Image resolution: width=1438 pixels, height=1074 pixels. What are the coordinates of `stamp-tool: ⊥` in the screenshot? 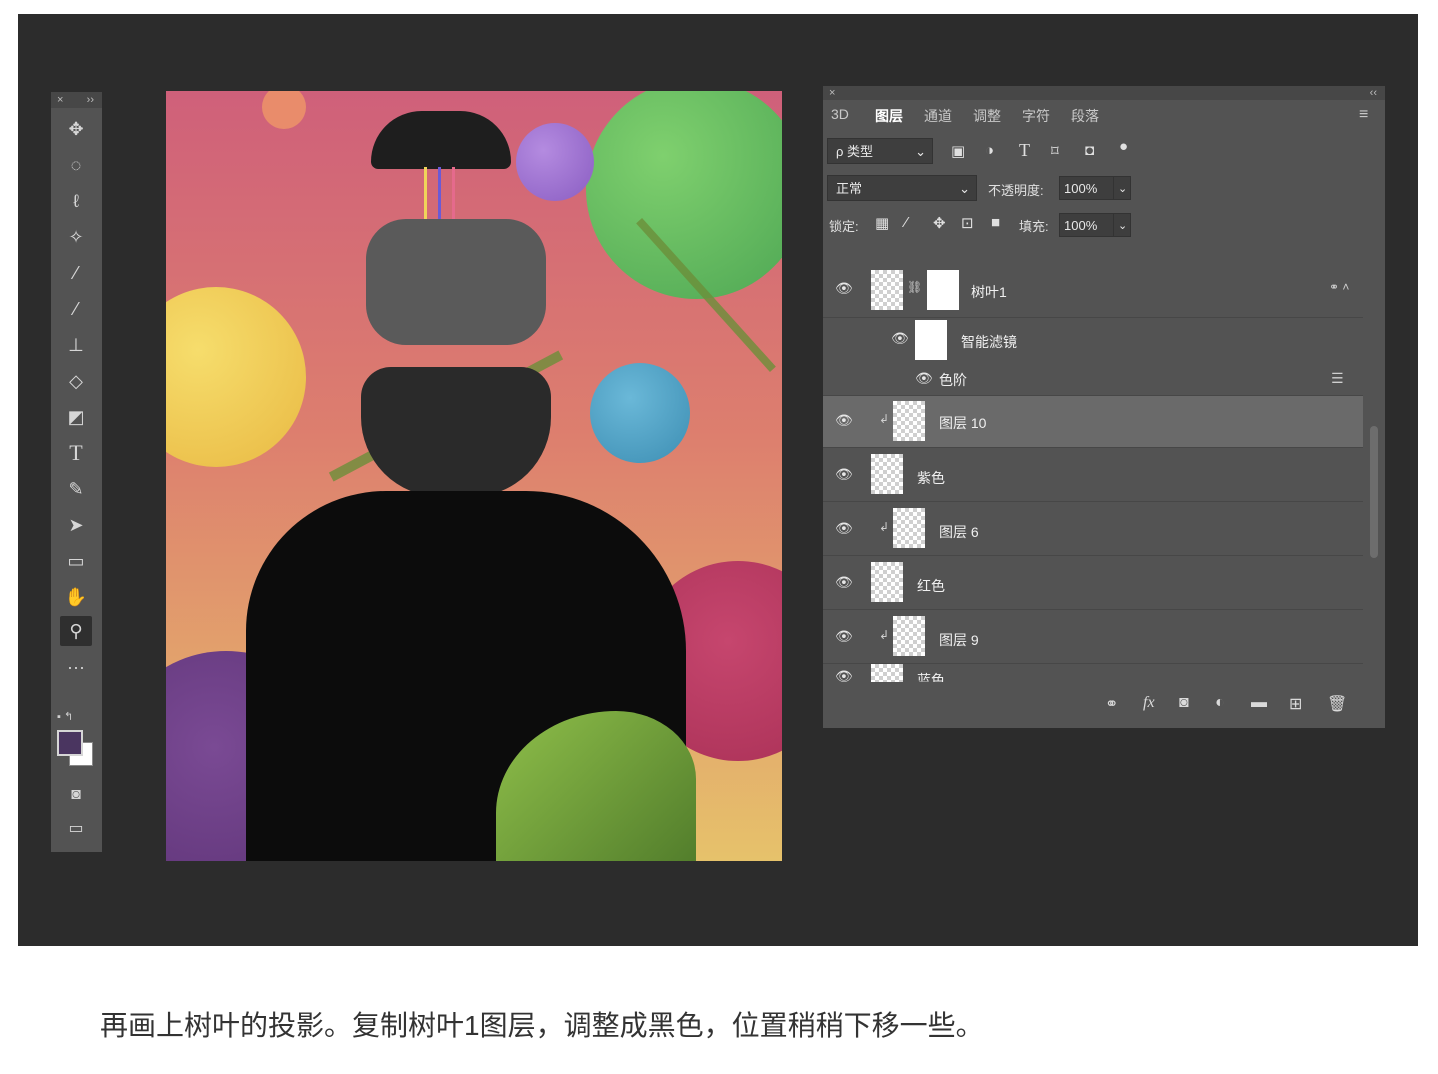 It's located at (76, 345).